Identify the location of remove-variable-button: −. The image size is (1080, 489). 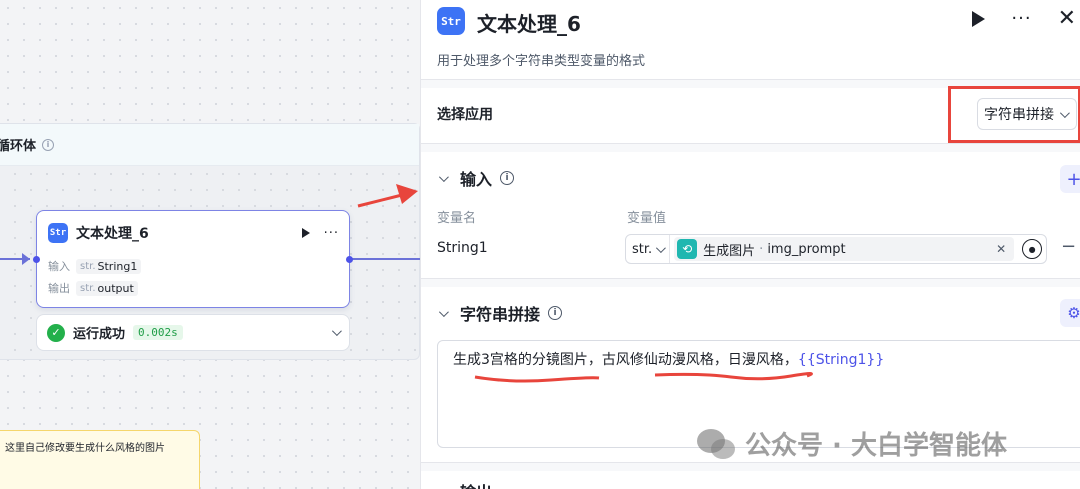
(1068, 246).